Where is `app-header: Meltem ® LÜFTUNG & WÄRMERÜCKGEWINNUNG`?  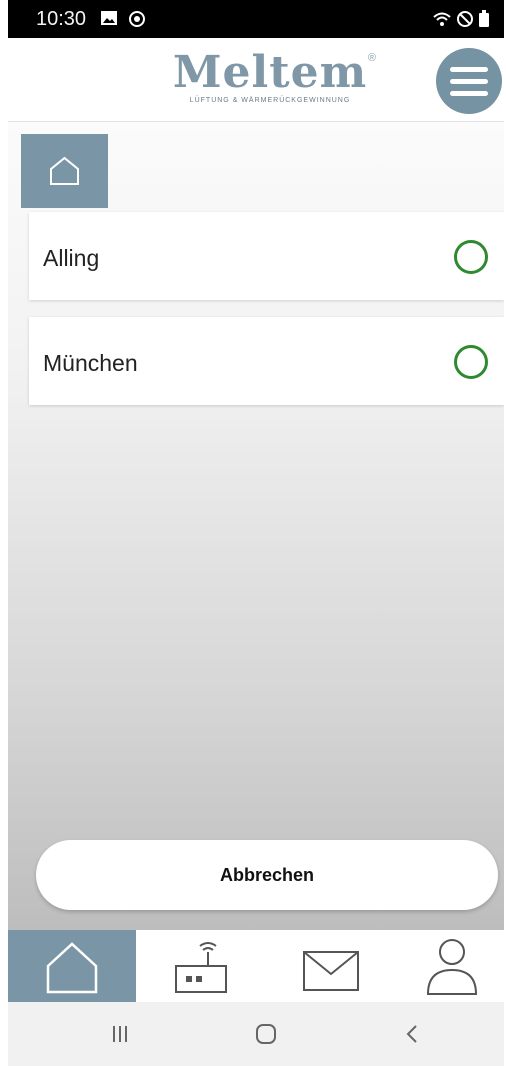
app-header: Meltem ® LÜFTUNG & WÄRMERÜCKGEWINNUNG is located at coordinates (256, 80).